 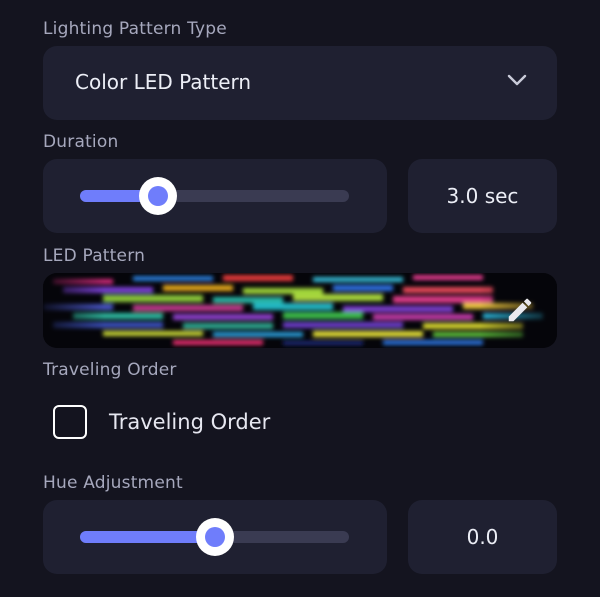 I want to click on hue-slider-fill, so click(x=147, y=537).